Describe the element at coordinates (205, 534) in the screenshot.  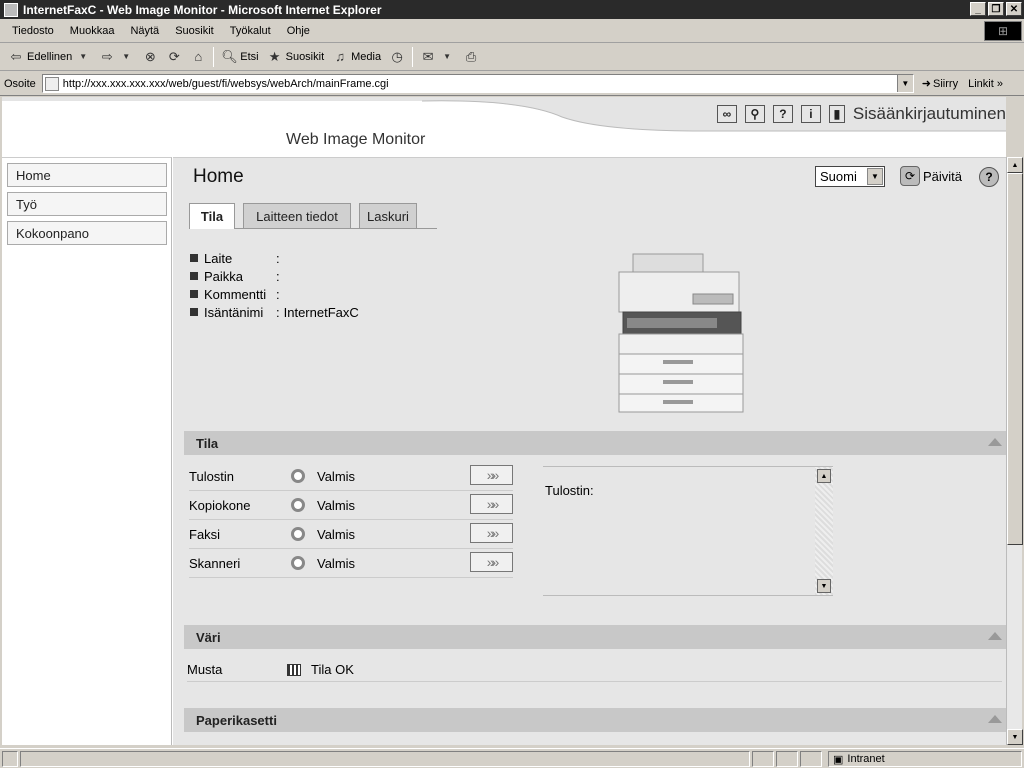
I see `status-label: Faksi` at that location.